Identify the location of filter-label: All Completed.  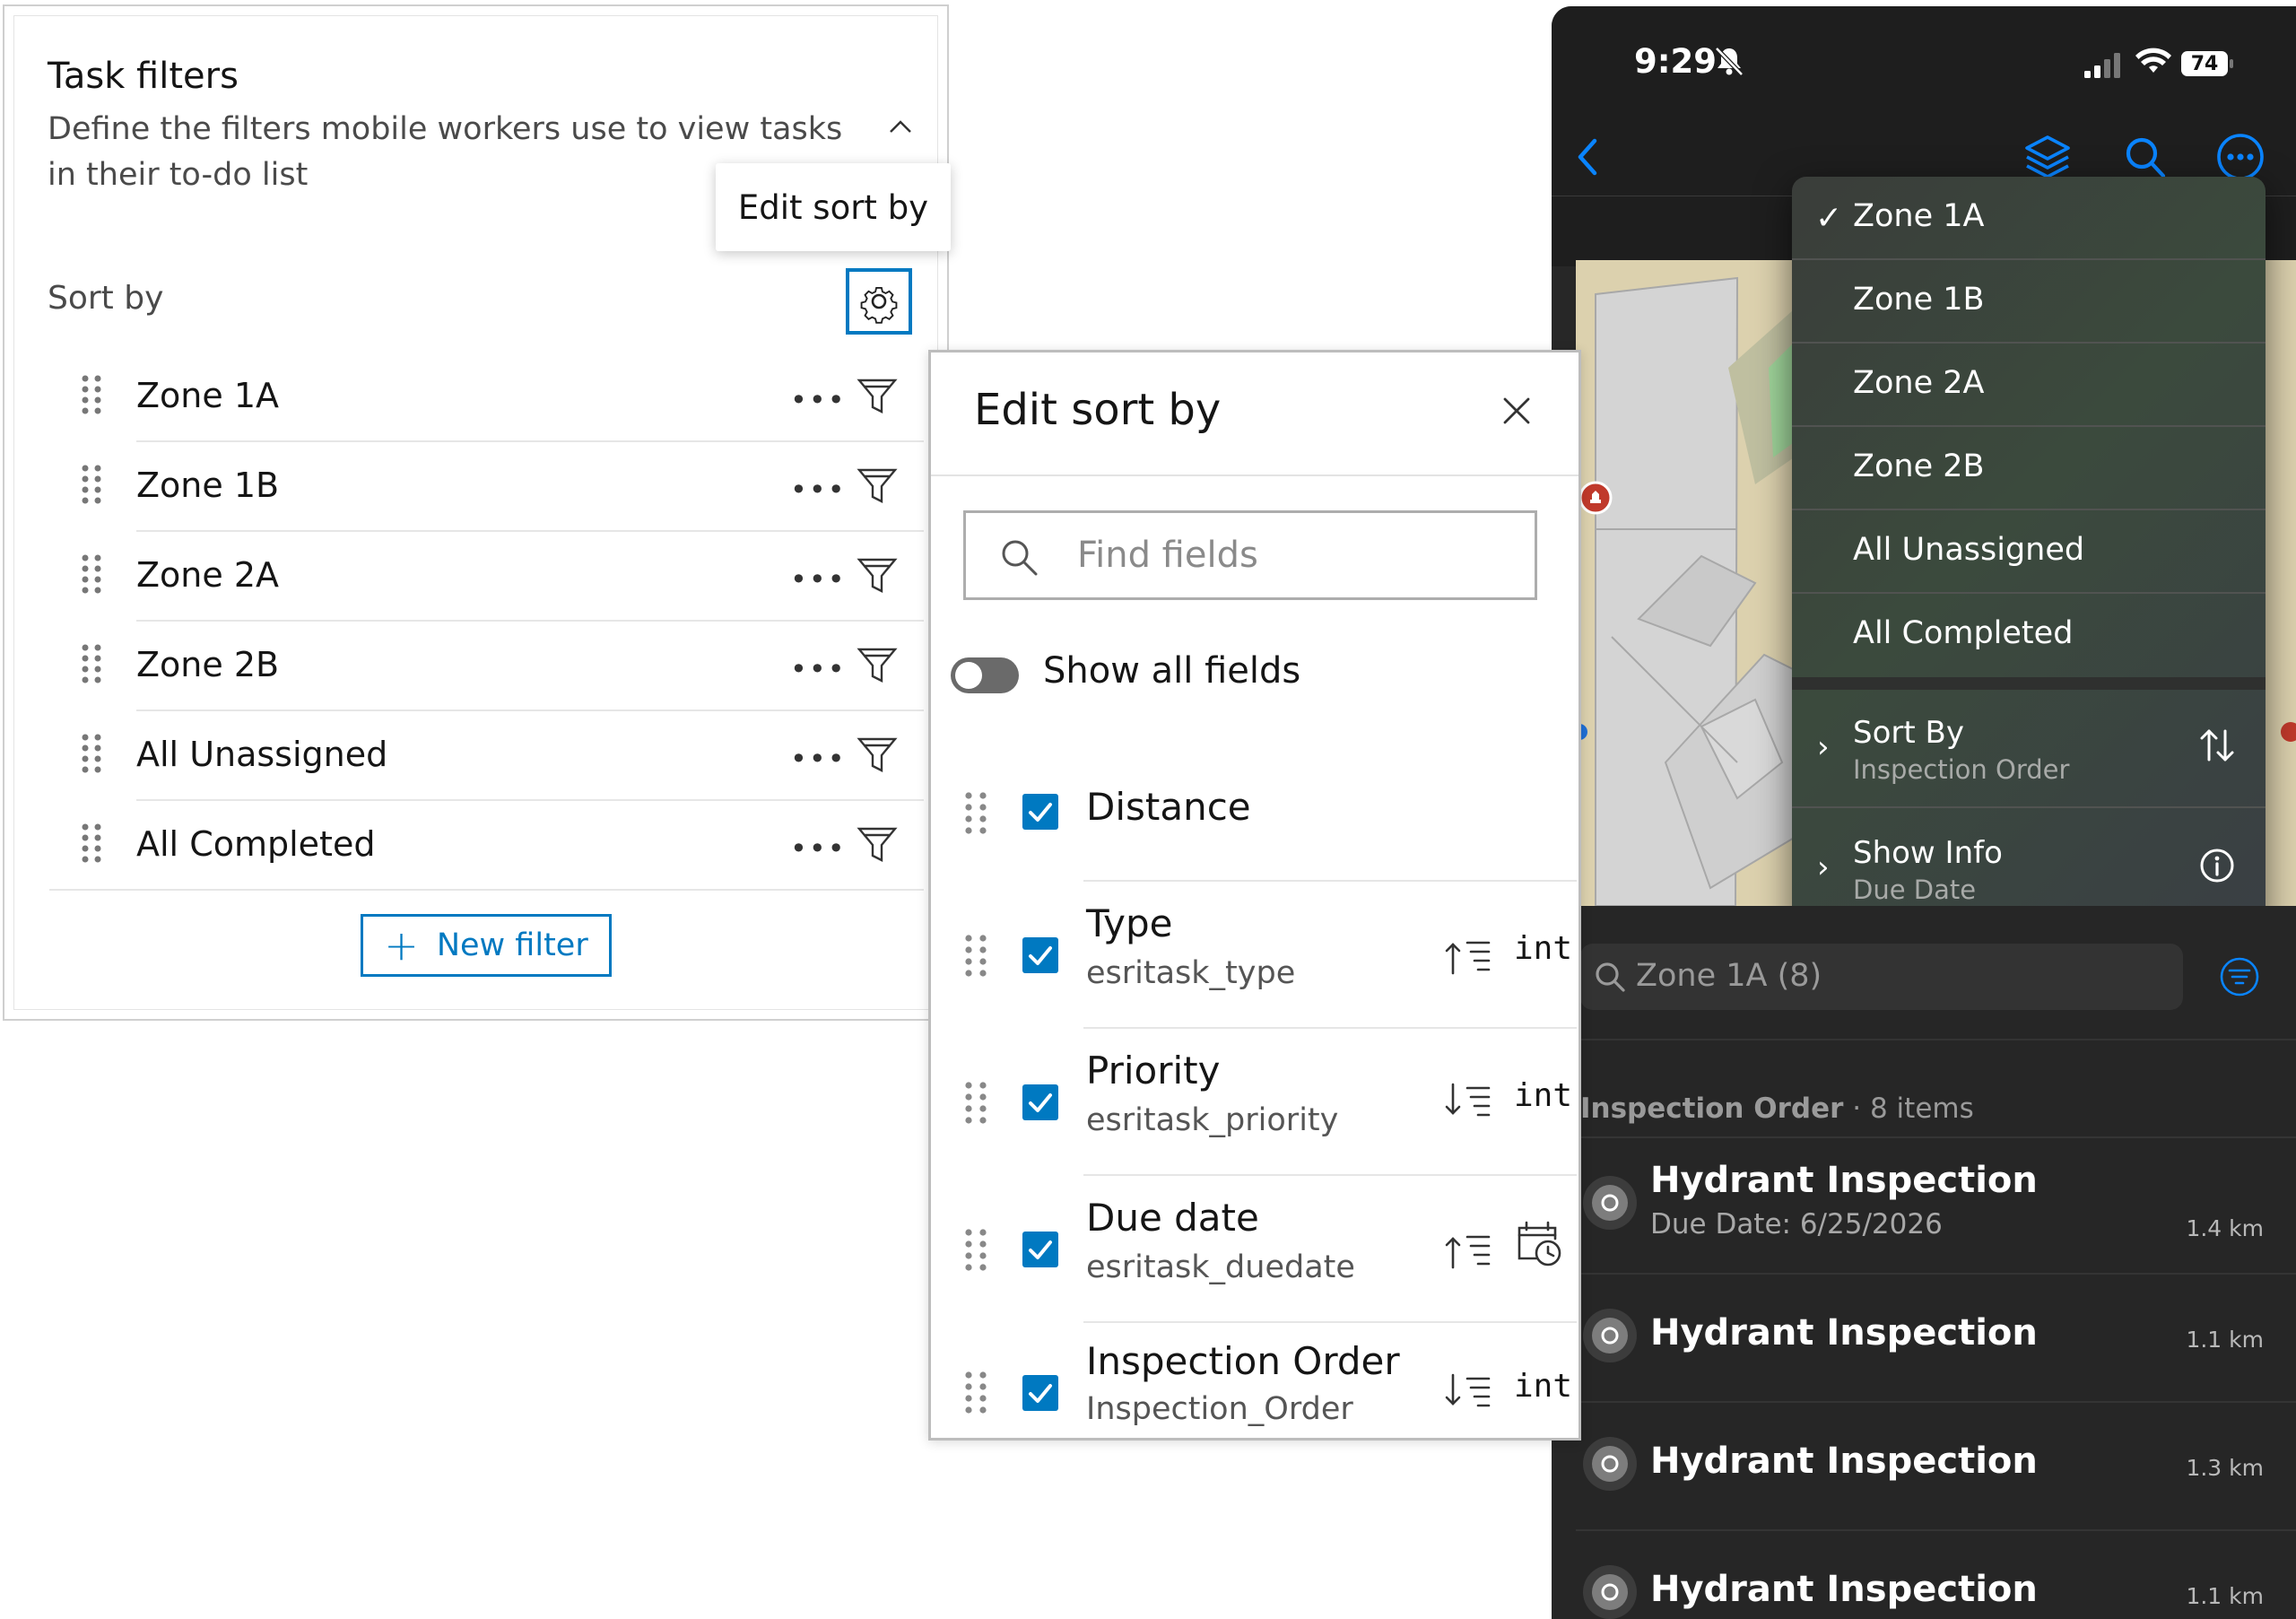
(256, 844).